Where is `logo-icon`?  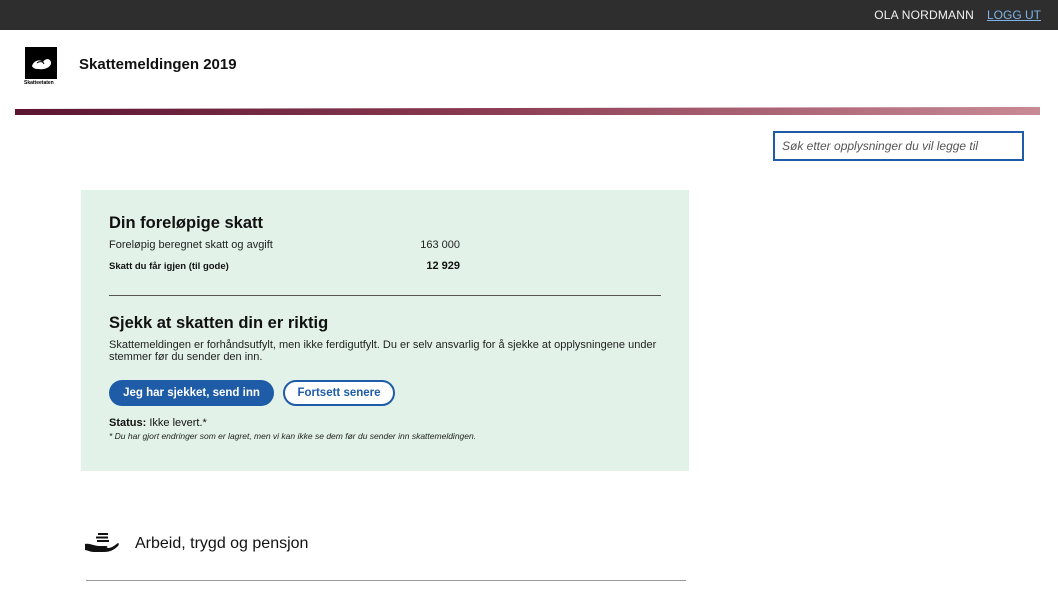
logo-icon is located at coordinates (41, 64).